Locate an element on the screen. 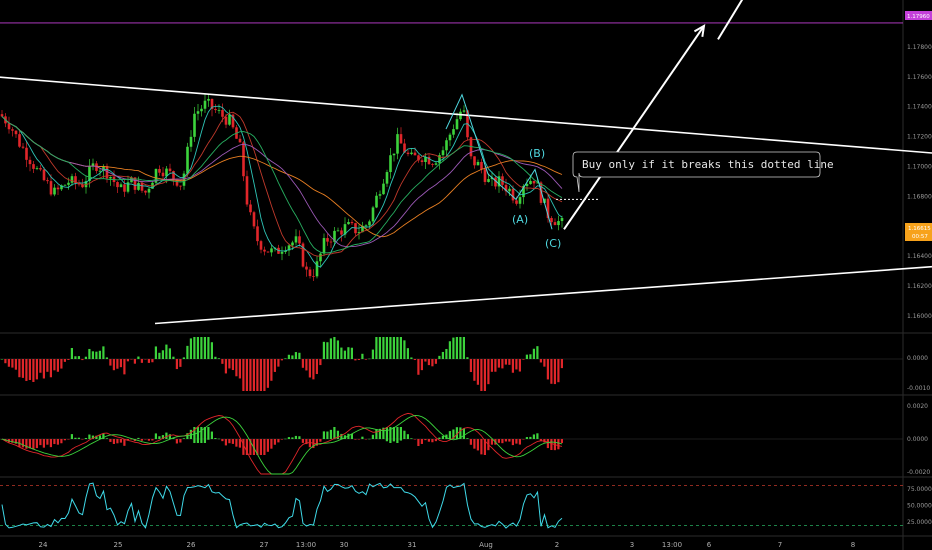 The width and height of the screenshot is (932, 550). time-axis-label: 31 is located at coordinates (412, 545).